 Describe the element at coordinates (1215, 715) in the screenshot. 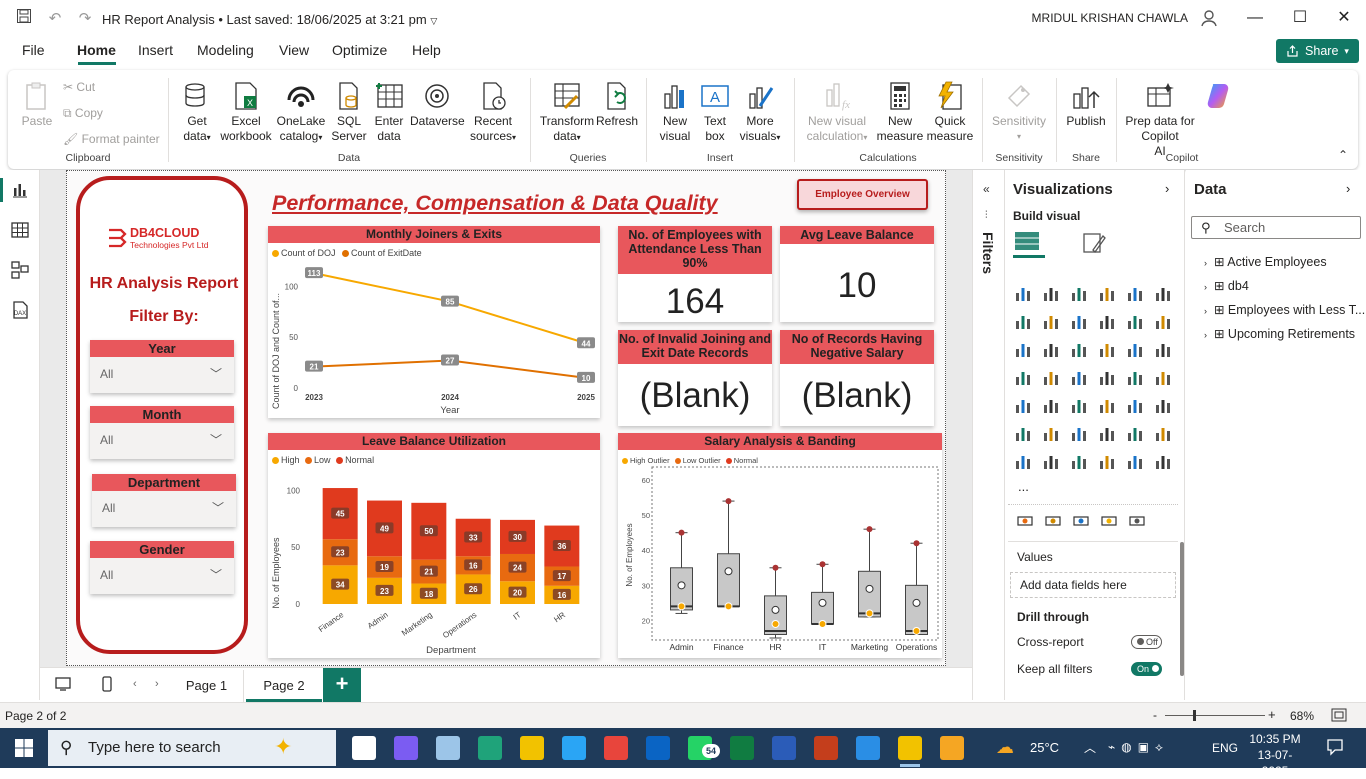

I see `zoom-slider` at that location.